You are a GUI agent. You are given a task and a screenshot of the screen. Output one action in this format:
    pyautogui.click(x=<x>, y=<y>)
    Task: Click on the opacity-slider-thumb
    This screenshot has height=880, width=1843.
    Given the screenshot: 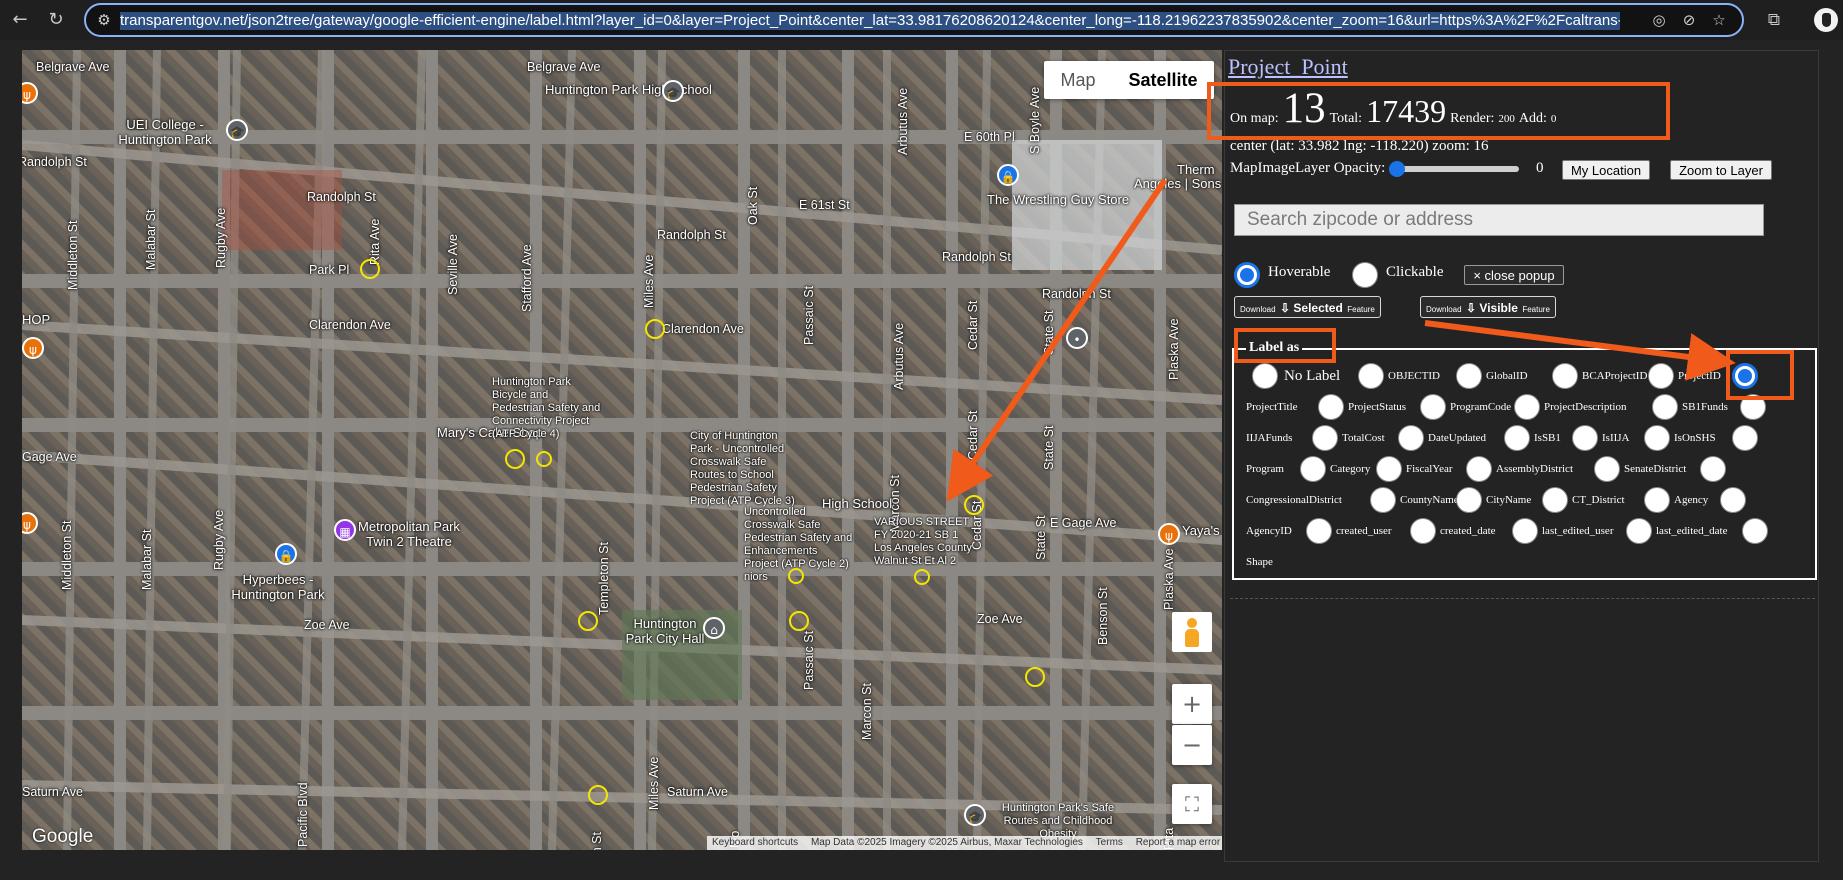 What is the action you would take?
    pyautogui.click(x=1397, y=169)
    